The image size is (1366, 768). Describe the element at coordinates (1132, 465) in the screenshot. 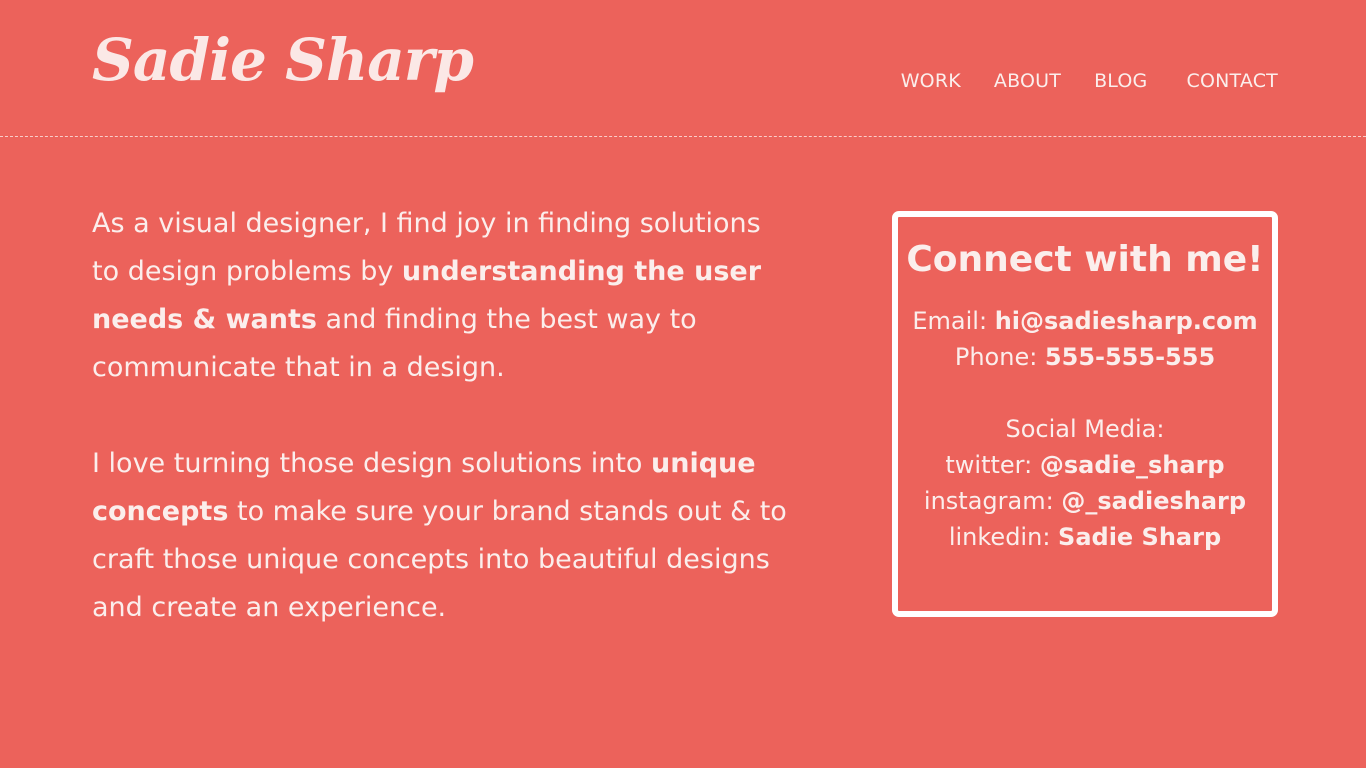

I see `twitter-link: @sadie_sharp` at that location.